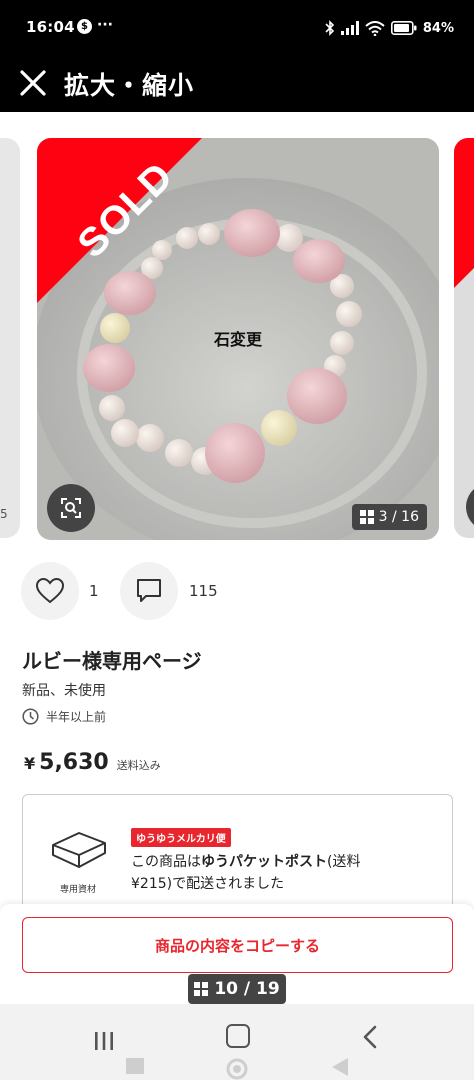 This screenshot has width=474, height=1080. Describe the element at coordinates (238, 1036) in the screenshot. I see `home-button` at that location.